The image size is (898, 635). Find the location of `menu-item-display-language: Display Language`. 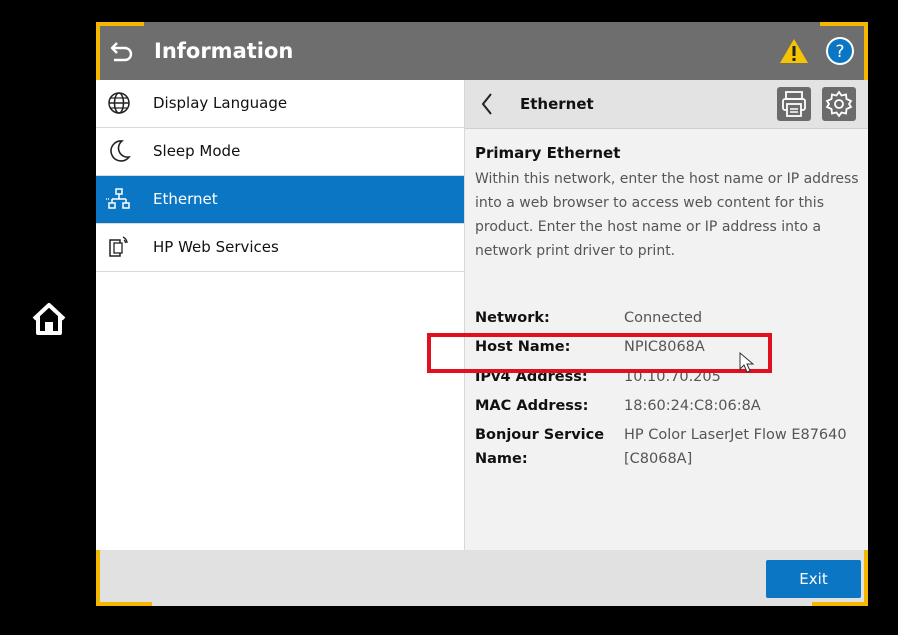

menu-item-display-language: Display Language is located at coordinates (280, 104).